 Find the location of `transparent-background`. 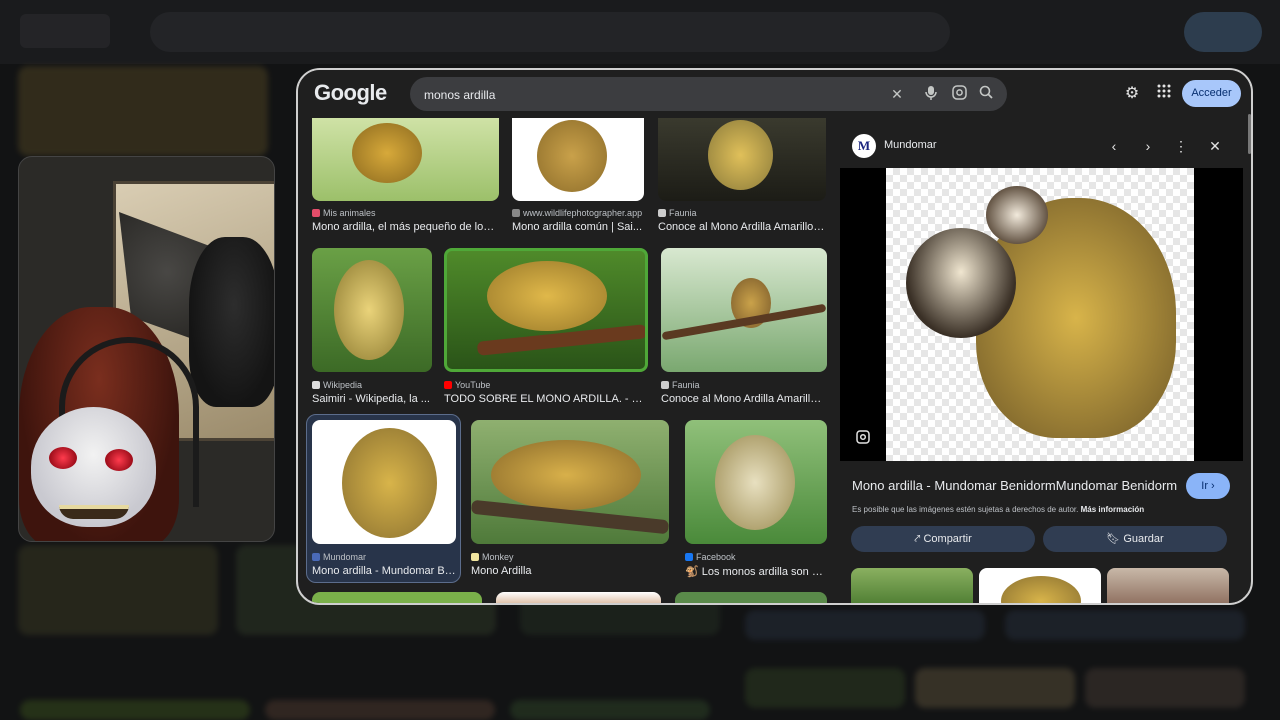

transparent-background is located at coordinates (1040, 314).